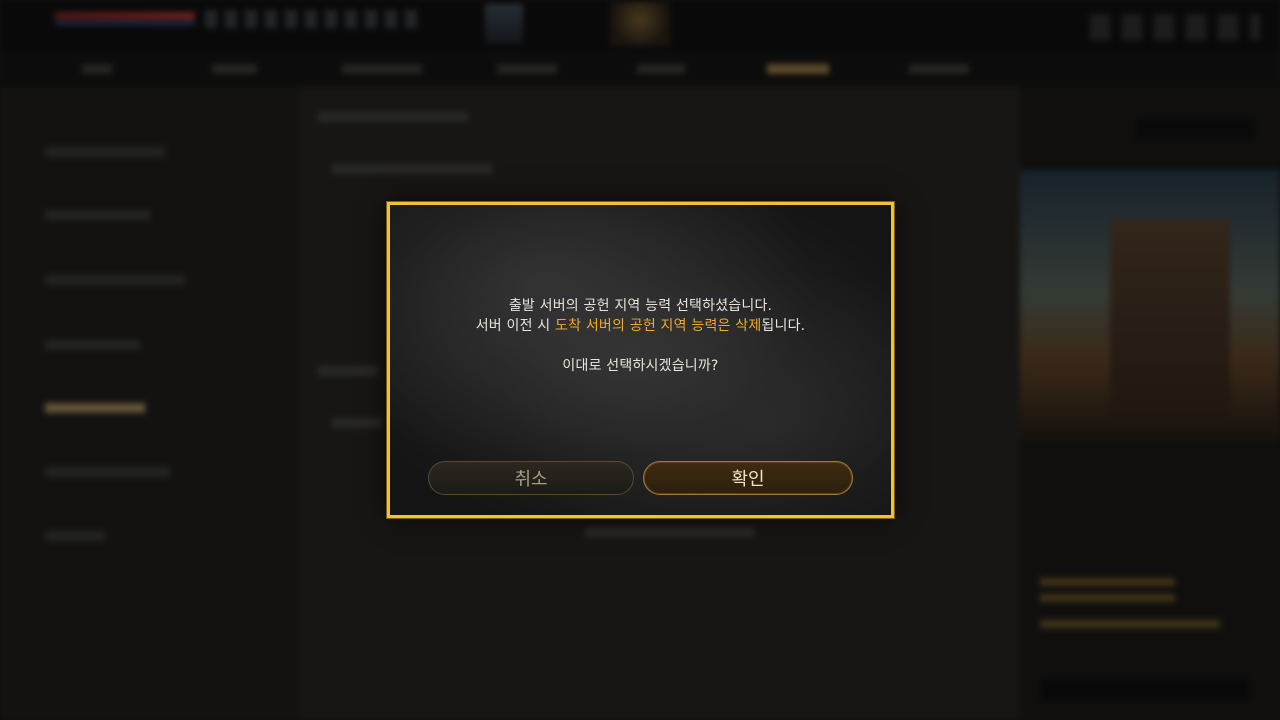 This screenshot has height=720, width=1280. I want to click on confirm-button: 확인, so click(748, 478).